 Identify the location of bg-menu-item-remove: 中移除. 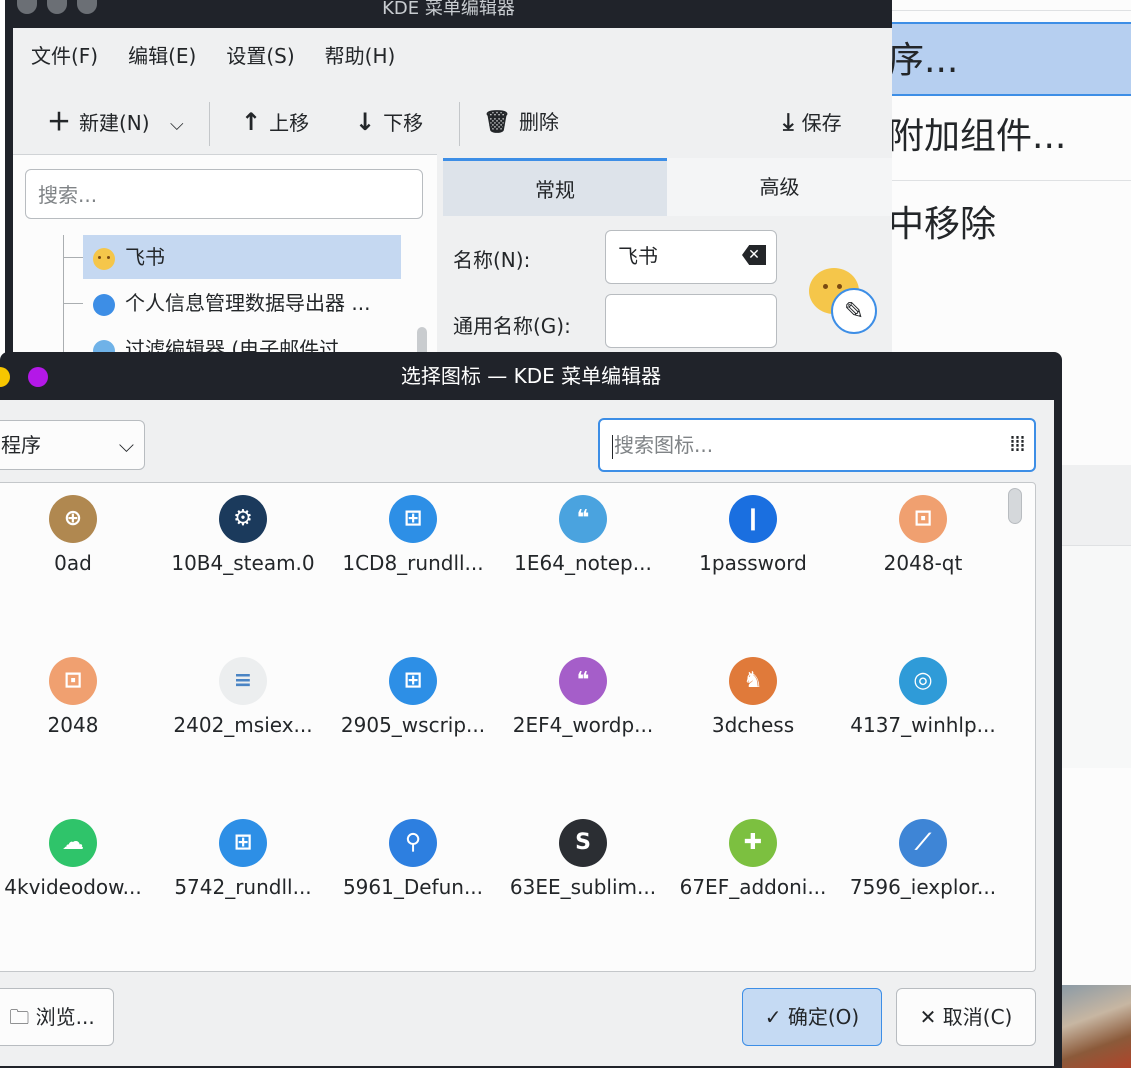
(1000, 225).